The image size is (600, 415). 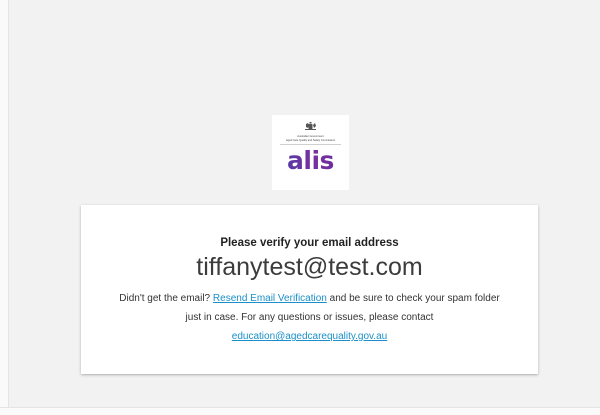 I want to click on coat-of-arms-icon, so click(x=310, y=126).